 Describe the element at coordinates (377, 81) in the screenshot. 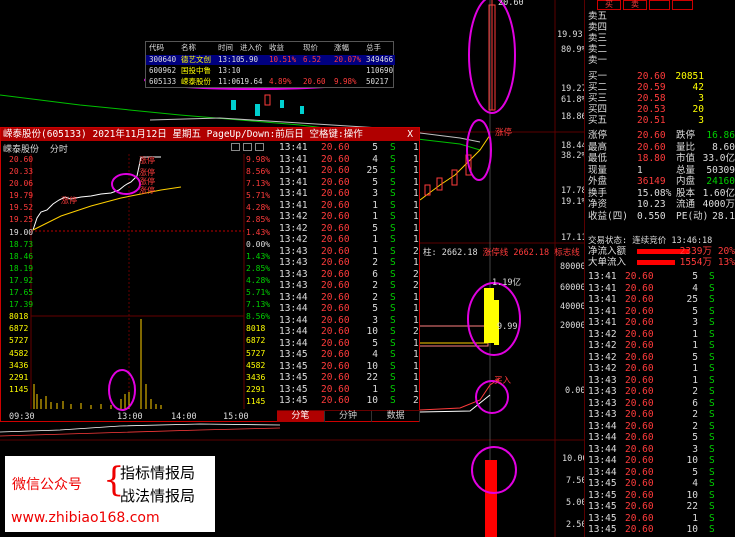

I see `cell: 50217` at that location.